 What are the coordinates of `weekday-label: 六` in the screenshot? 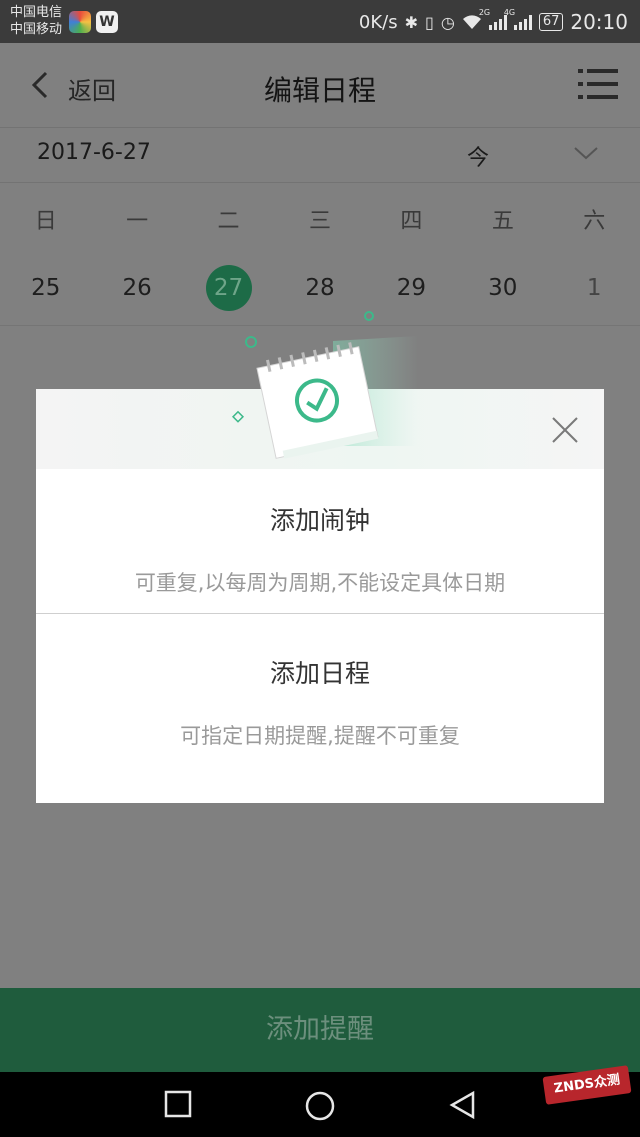 It's located at (594, 221).